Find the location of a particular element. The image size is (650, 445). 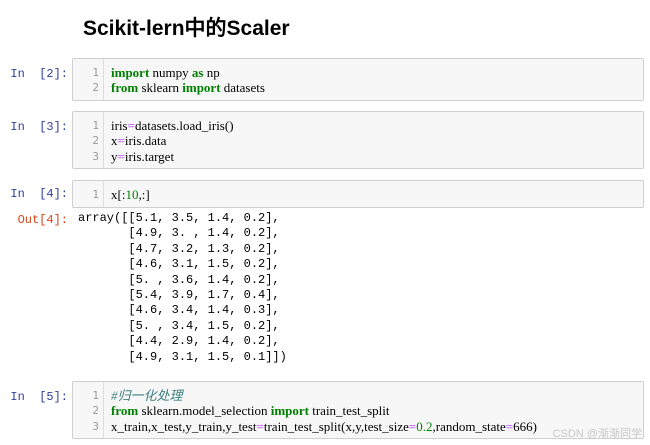

line-numbers: 1 is located at coordinates (86, 194).